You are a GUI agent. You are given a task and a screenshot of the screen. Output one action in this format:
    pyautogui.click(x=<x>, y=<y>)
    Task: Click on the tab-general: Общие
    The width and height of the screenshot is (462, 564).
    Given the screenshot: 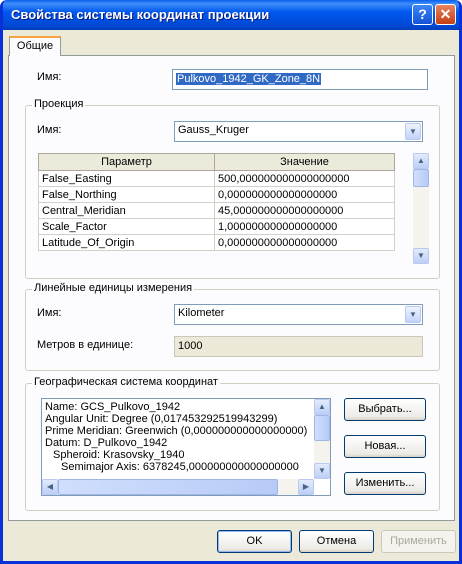 What is the action you would take?
    pyautogui.click(x=35, y=46)
    